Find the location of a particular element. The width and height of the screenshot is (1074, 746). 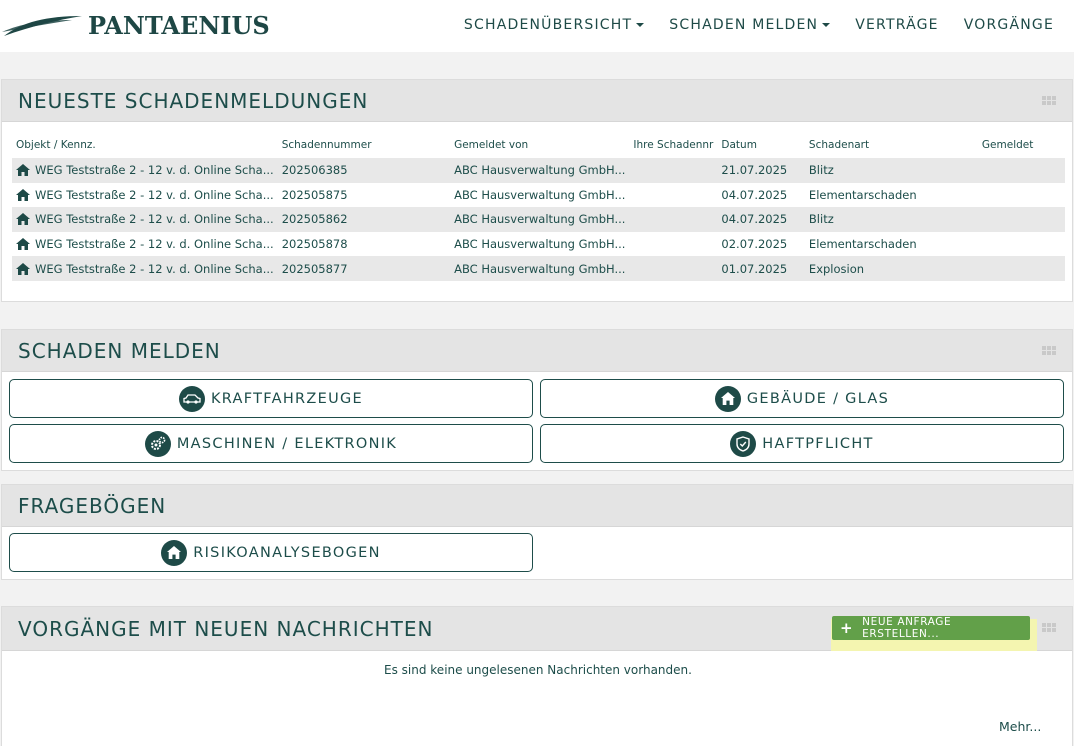

cell-number: 202505878 is located at coordinates (314, 244).